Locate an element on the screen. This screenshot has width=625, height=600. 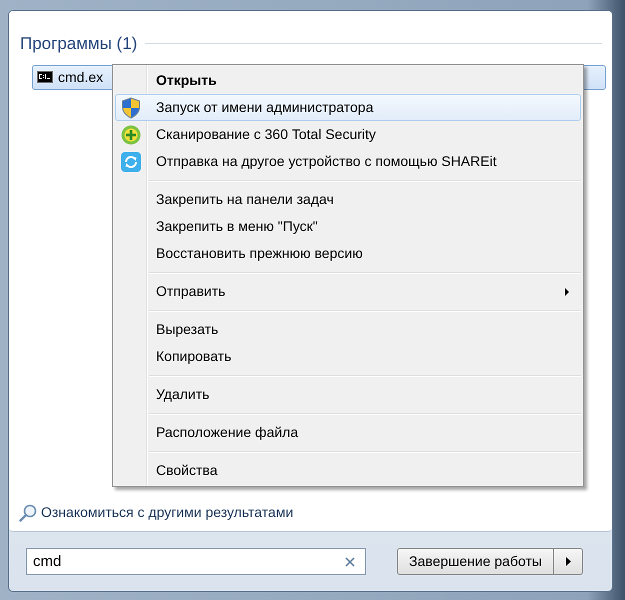
menu-item: Закрепить на панели задач is located at coordinates (348, 199).